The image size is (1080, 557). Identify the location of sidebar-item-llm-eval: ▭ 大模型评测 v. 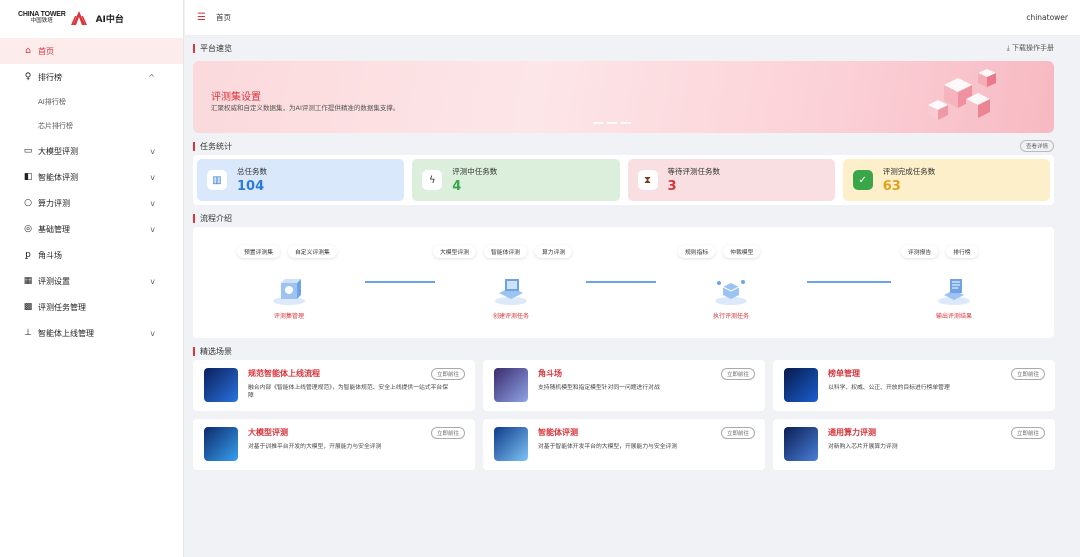
(91, 151).